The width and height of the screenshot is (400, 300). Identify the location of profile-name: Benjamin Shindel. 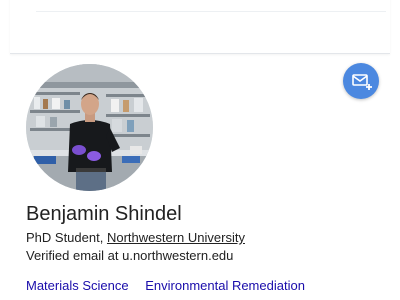
(104, 214).